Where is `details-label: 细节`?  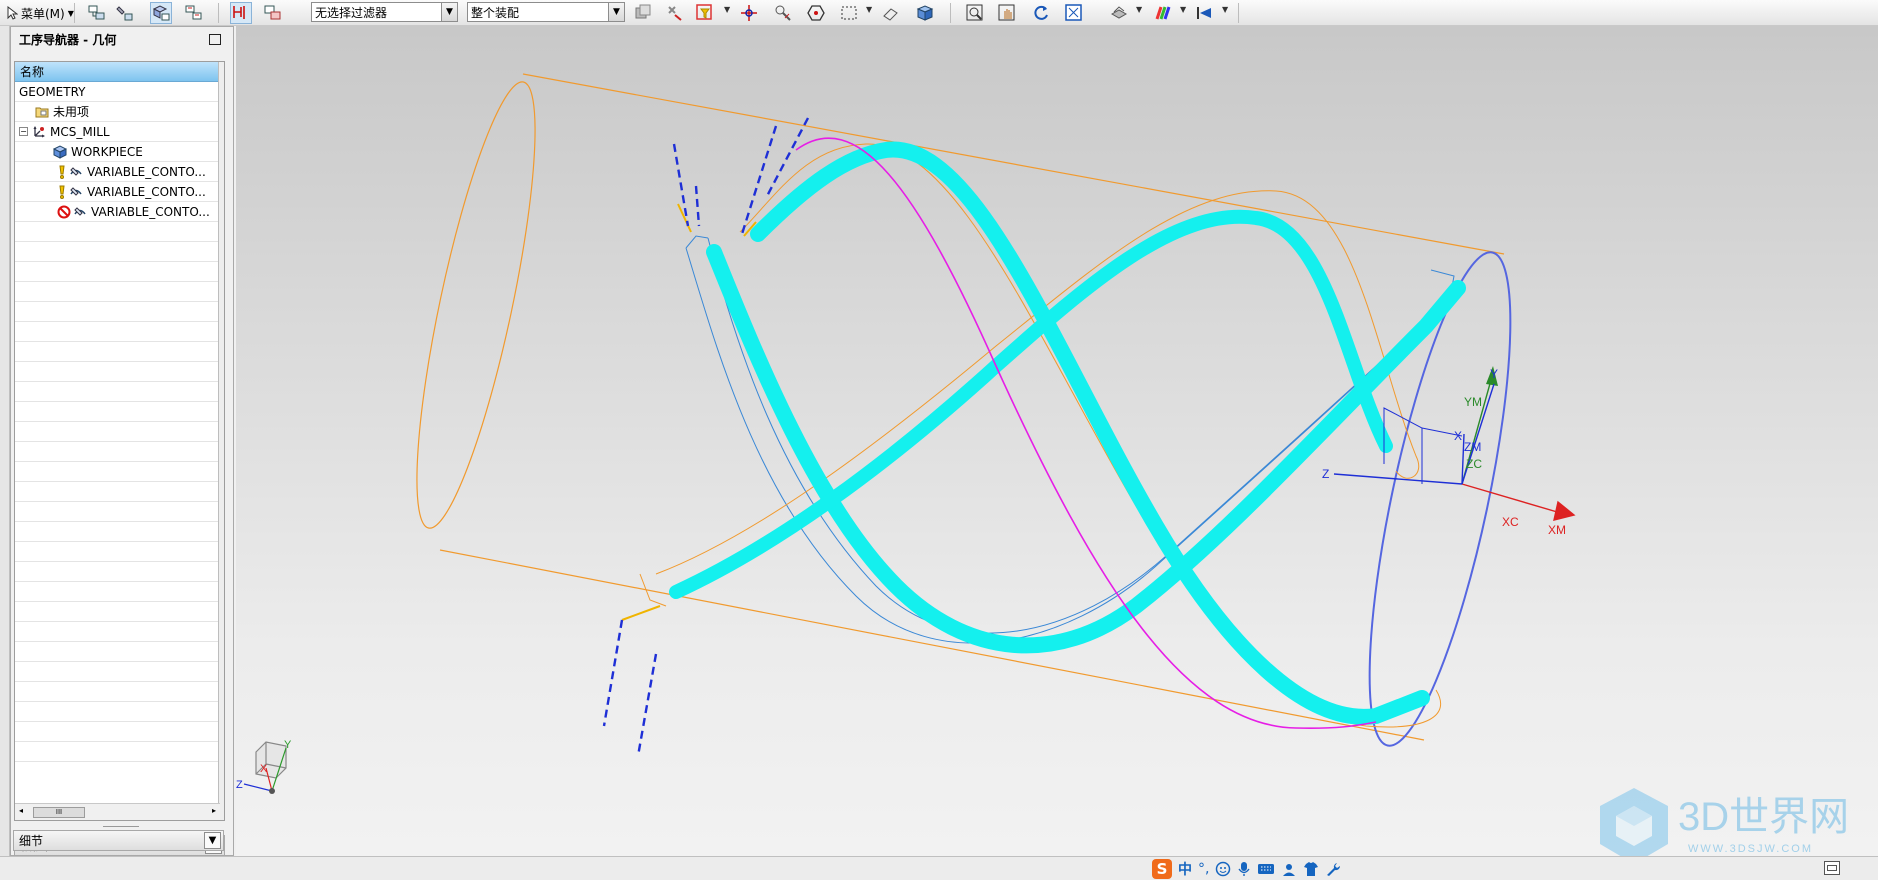
details-label: 细节 is located at coordinates (31, 841).